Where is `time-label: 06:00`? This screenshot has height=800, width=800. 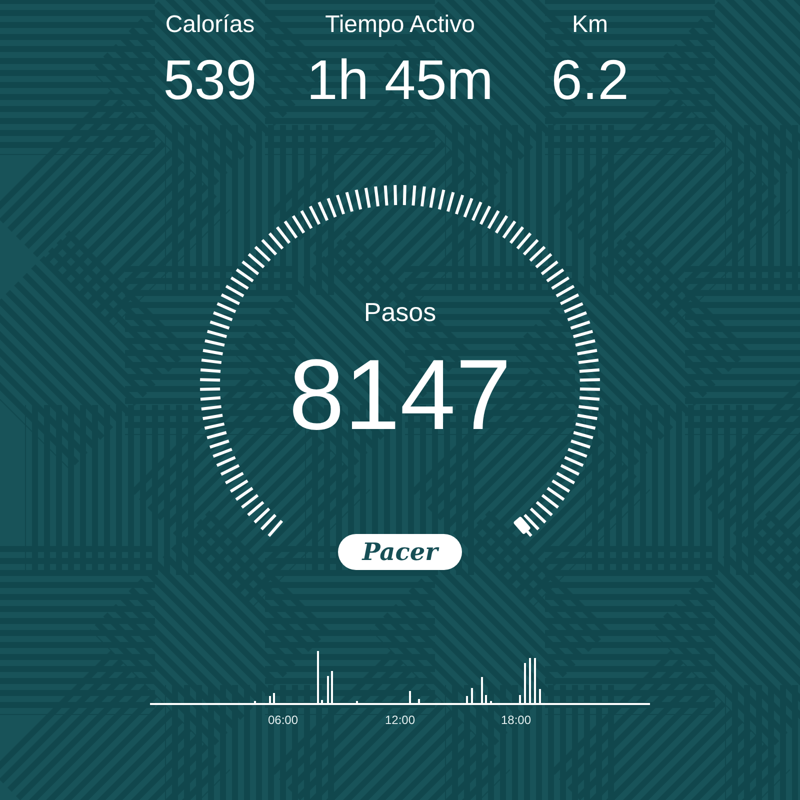
time-label: 06:00 is located at coordinates (283, 720).